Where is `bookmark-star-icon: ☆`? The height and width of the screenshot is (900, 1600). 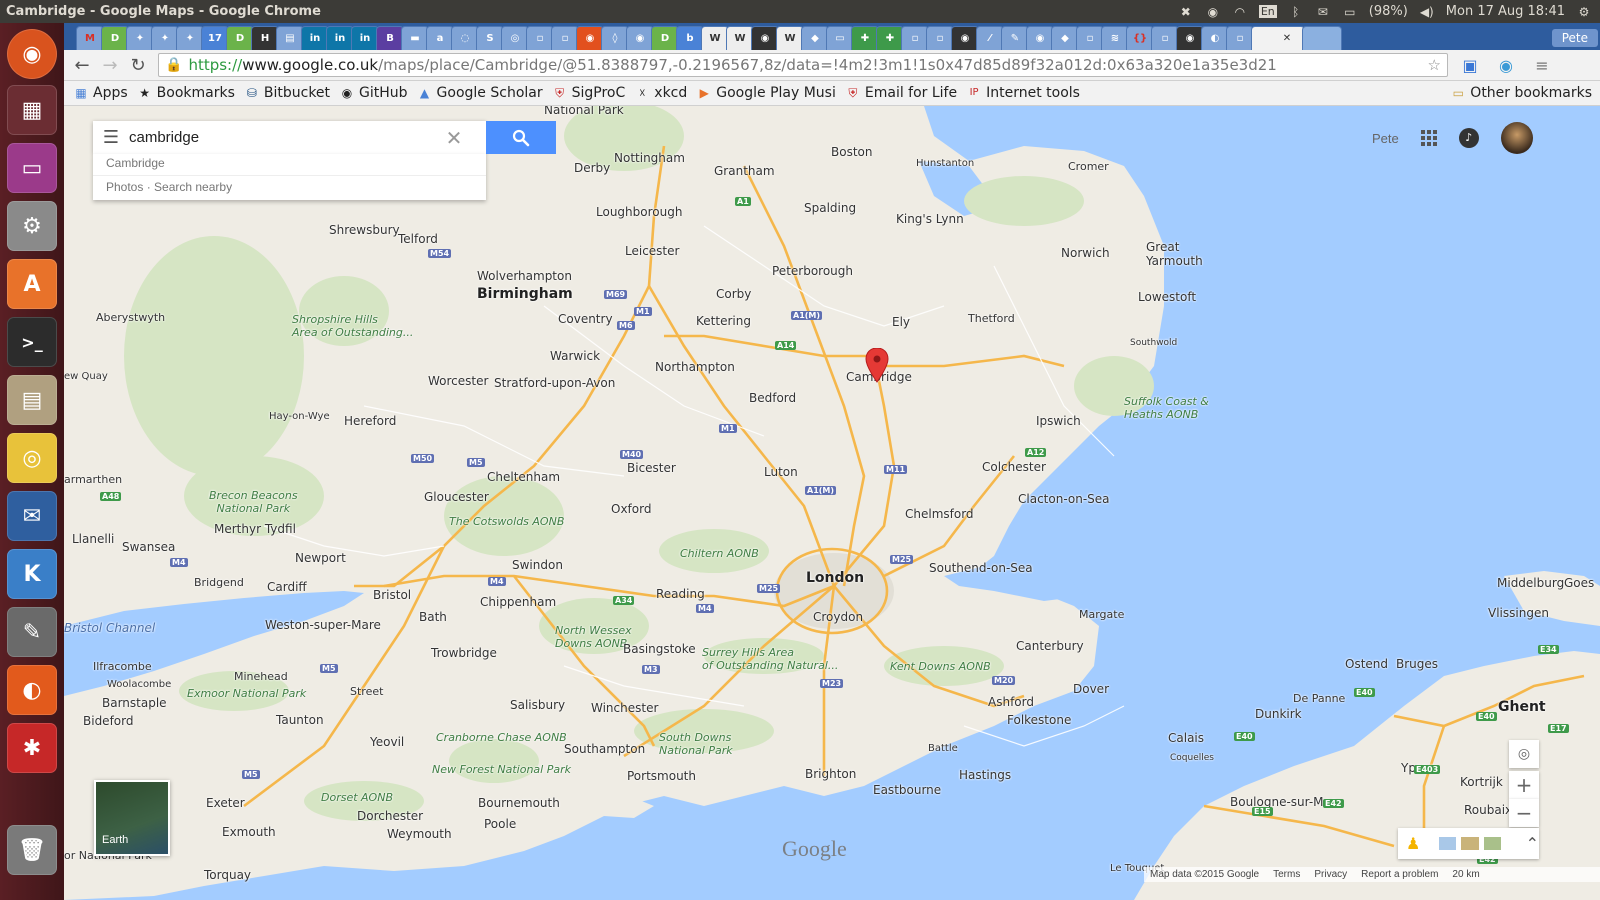
bookmark-star-icon: ☆ is located at coordinates (1434, 65).